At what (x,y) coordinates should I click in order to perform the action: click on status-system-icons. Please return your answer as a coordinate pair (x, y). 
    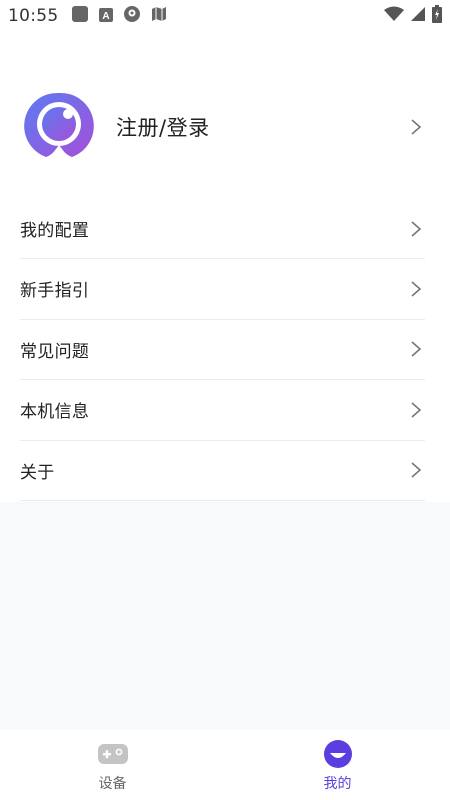
    Looking at the image, I should click on (413, 16).